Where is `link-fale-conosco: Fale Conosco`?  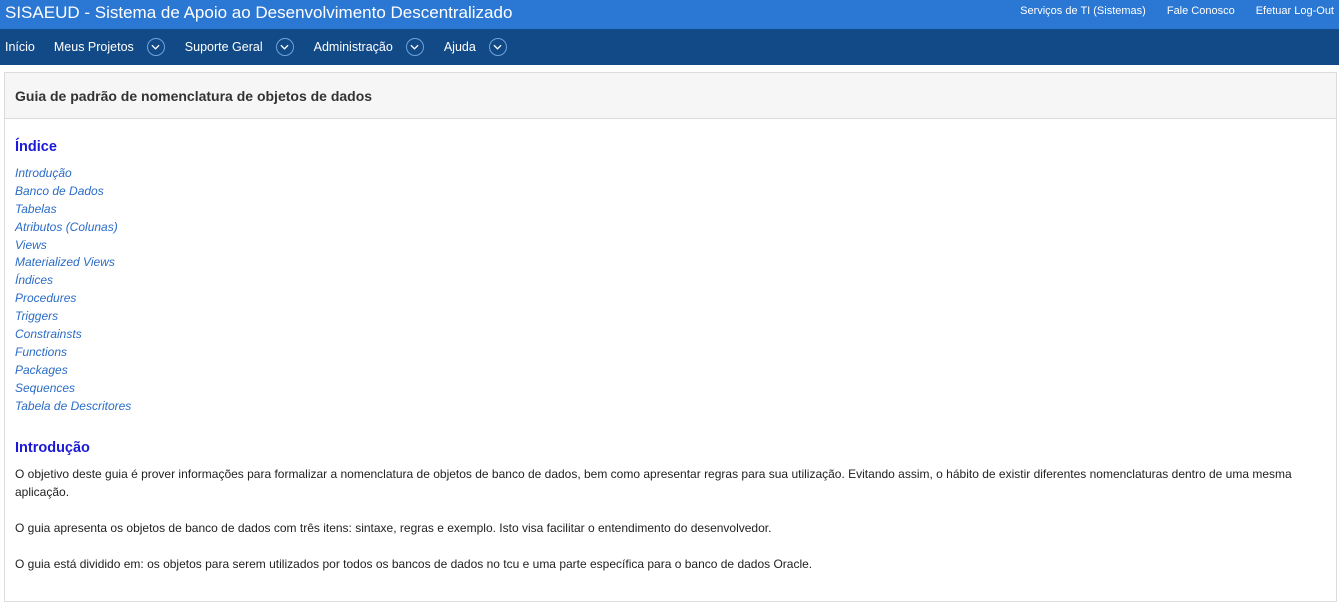
link-fale-conosco: Fale Conosco is located at coordinates (1201, 11).